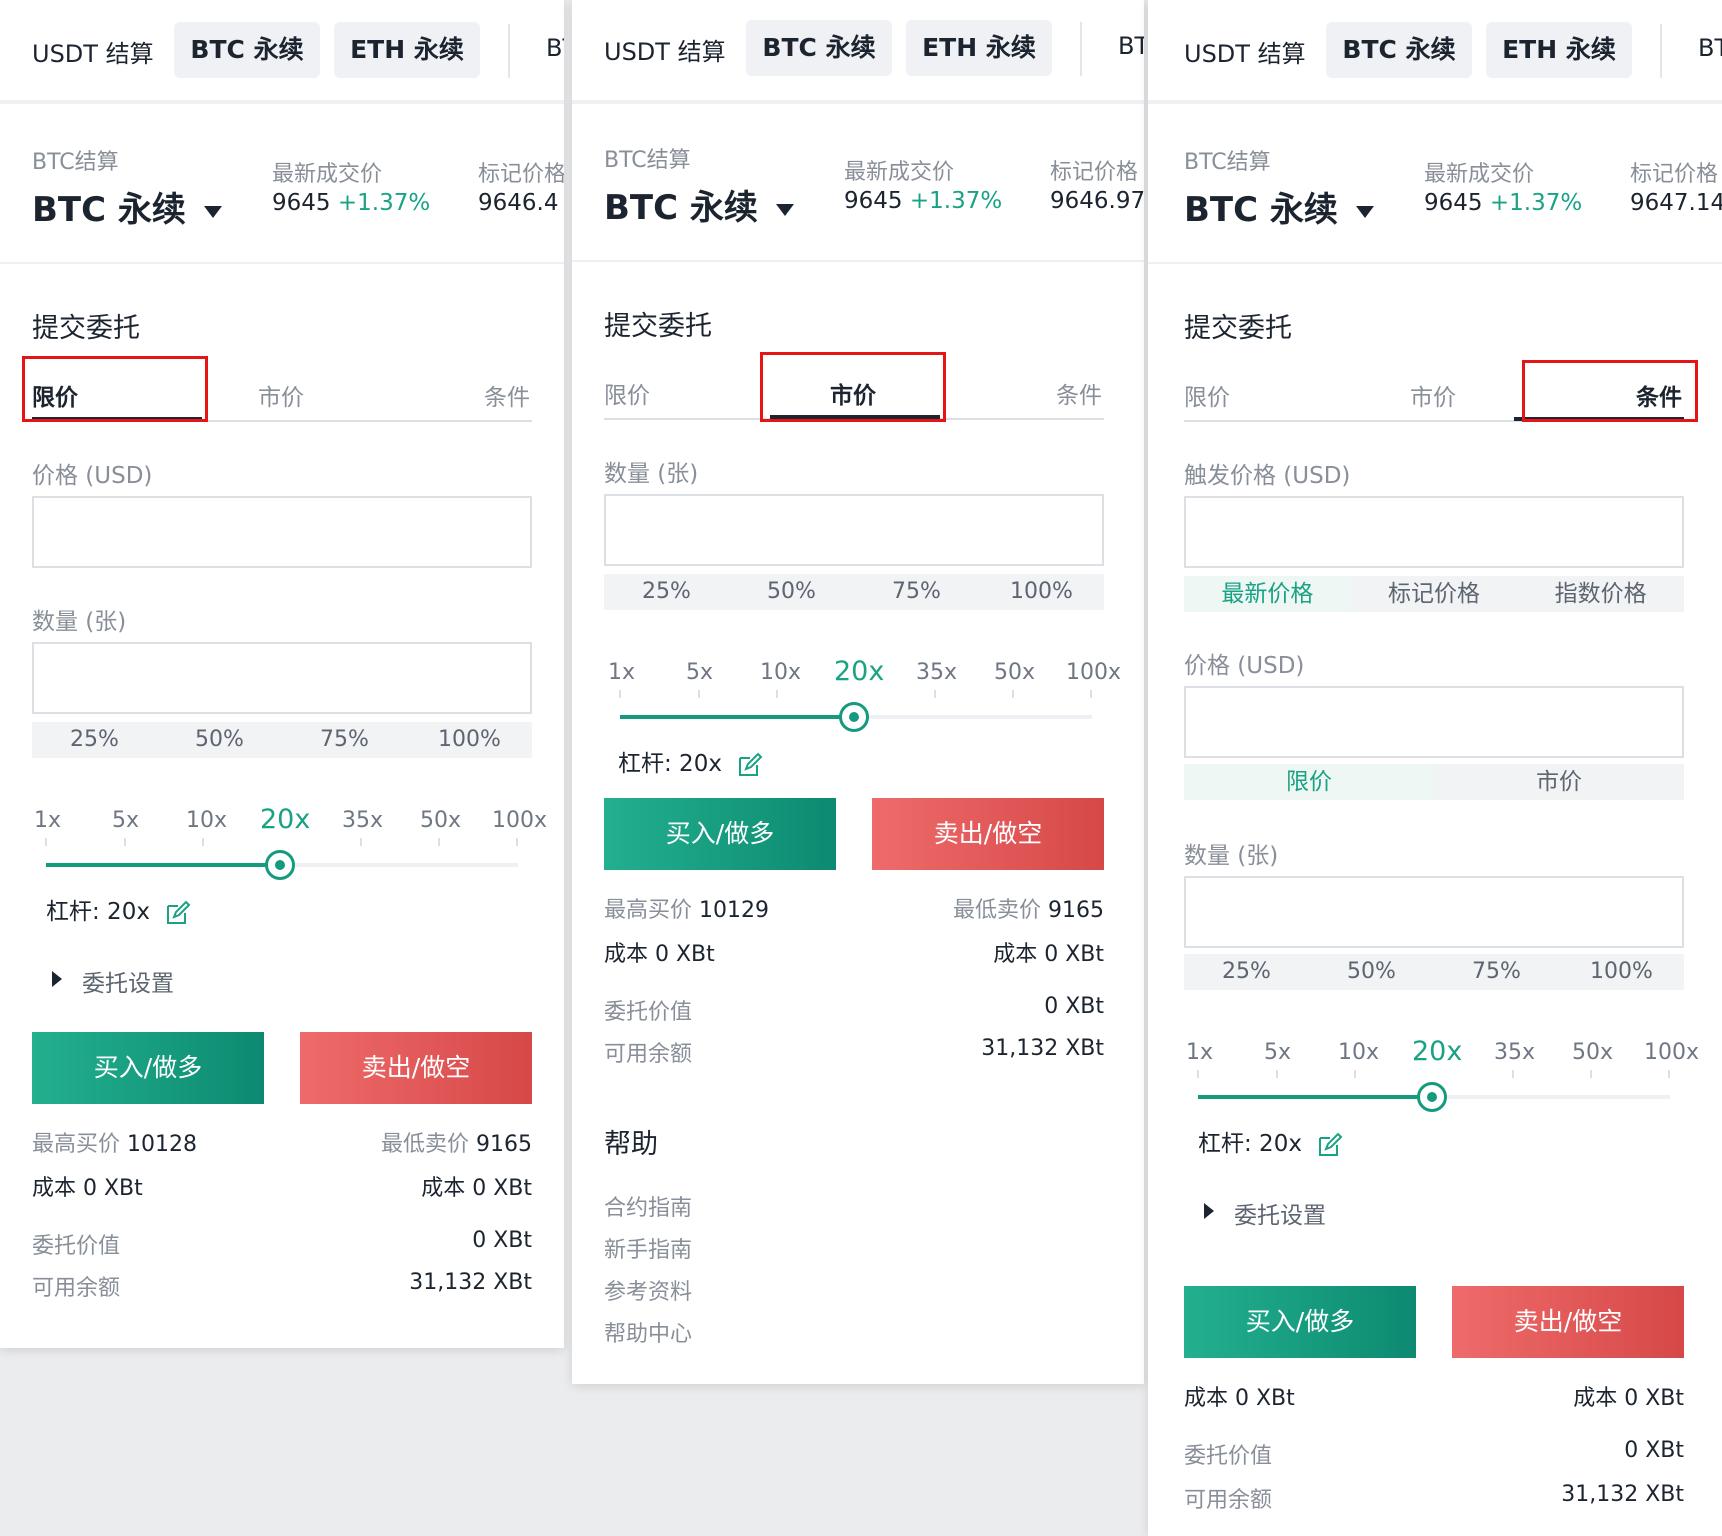 The width and height of the screenshot is (1722, 1536). What do you see at coordinates (1434, 594) in the screenshot?
I see `trigger-mark-price-option: 标记价格` at bounding box center [1434, 594].